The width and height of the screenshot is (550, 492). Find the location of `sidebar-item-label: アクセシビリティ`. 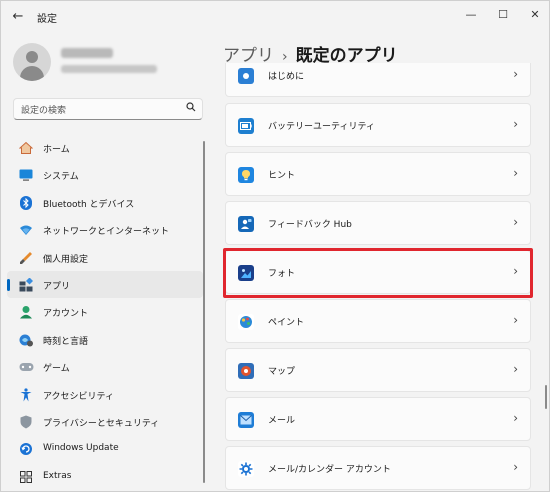

sidebar-item-label: アクセシビリティ is located at coordinates (79, 396).